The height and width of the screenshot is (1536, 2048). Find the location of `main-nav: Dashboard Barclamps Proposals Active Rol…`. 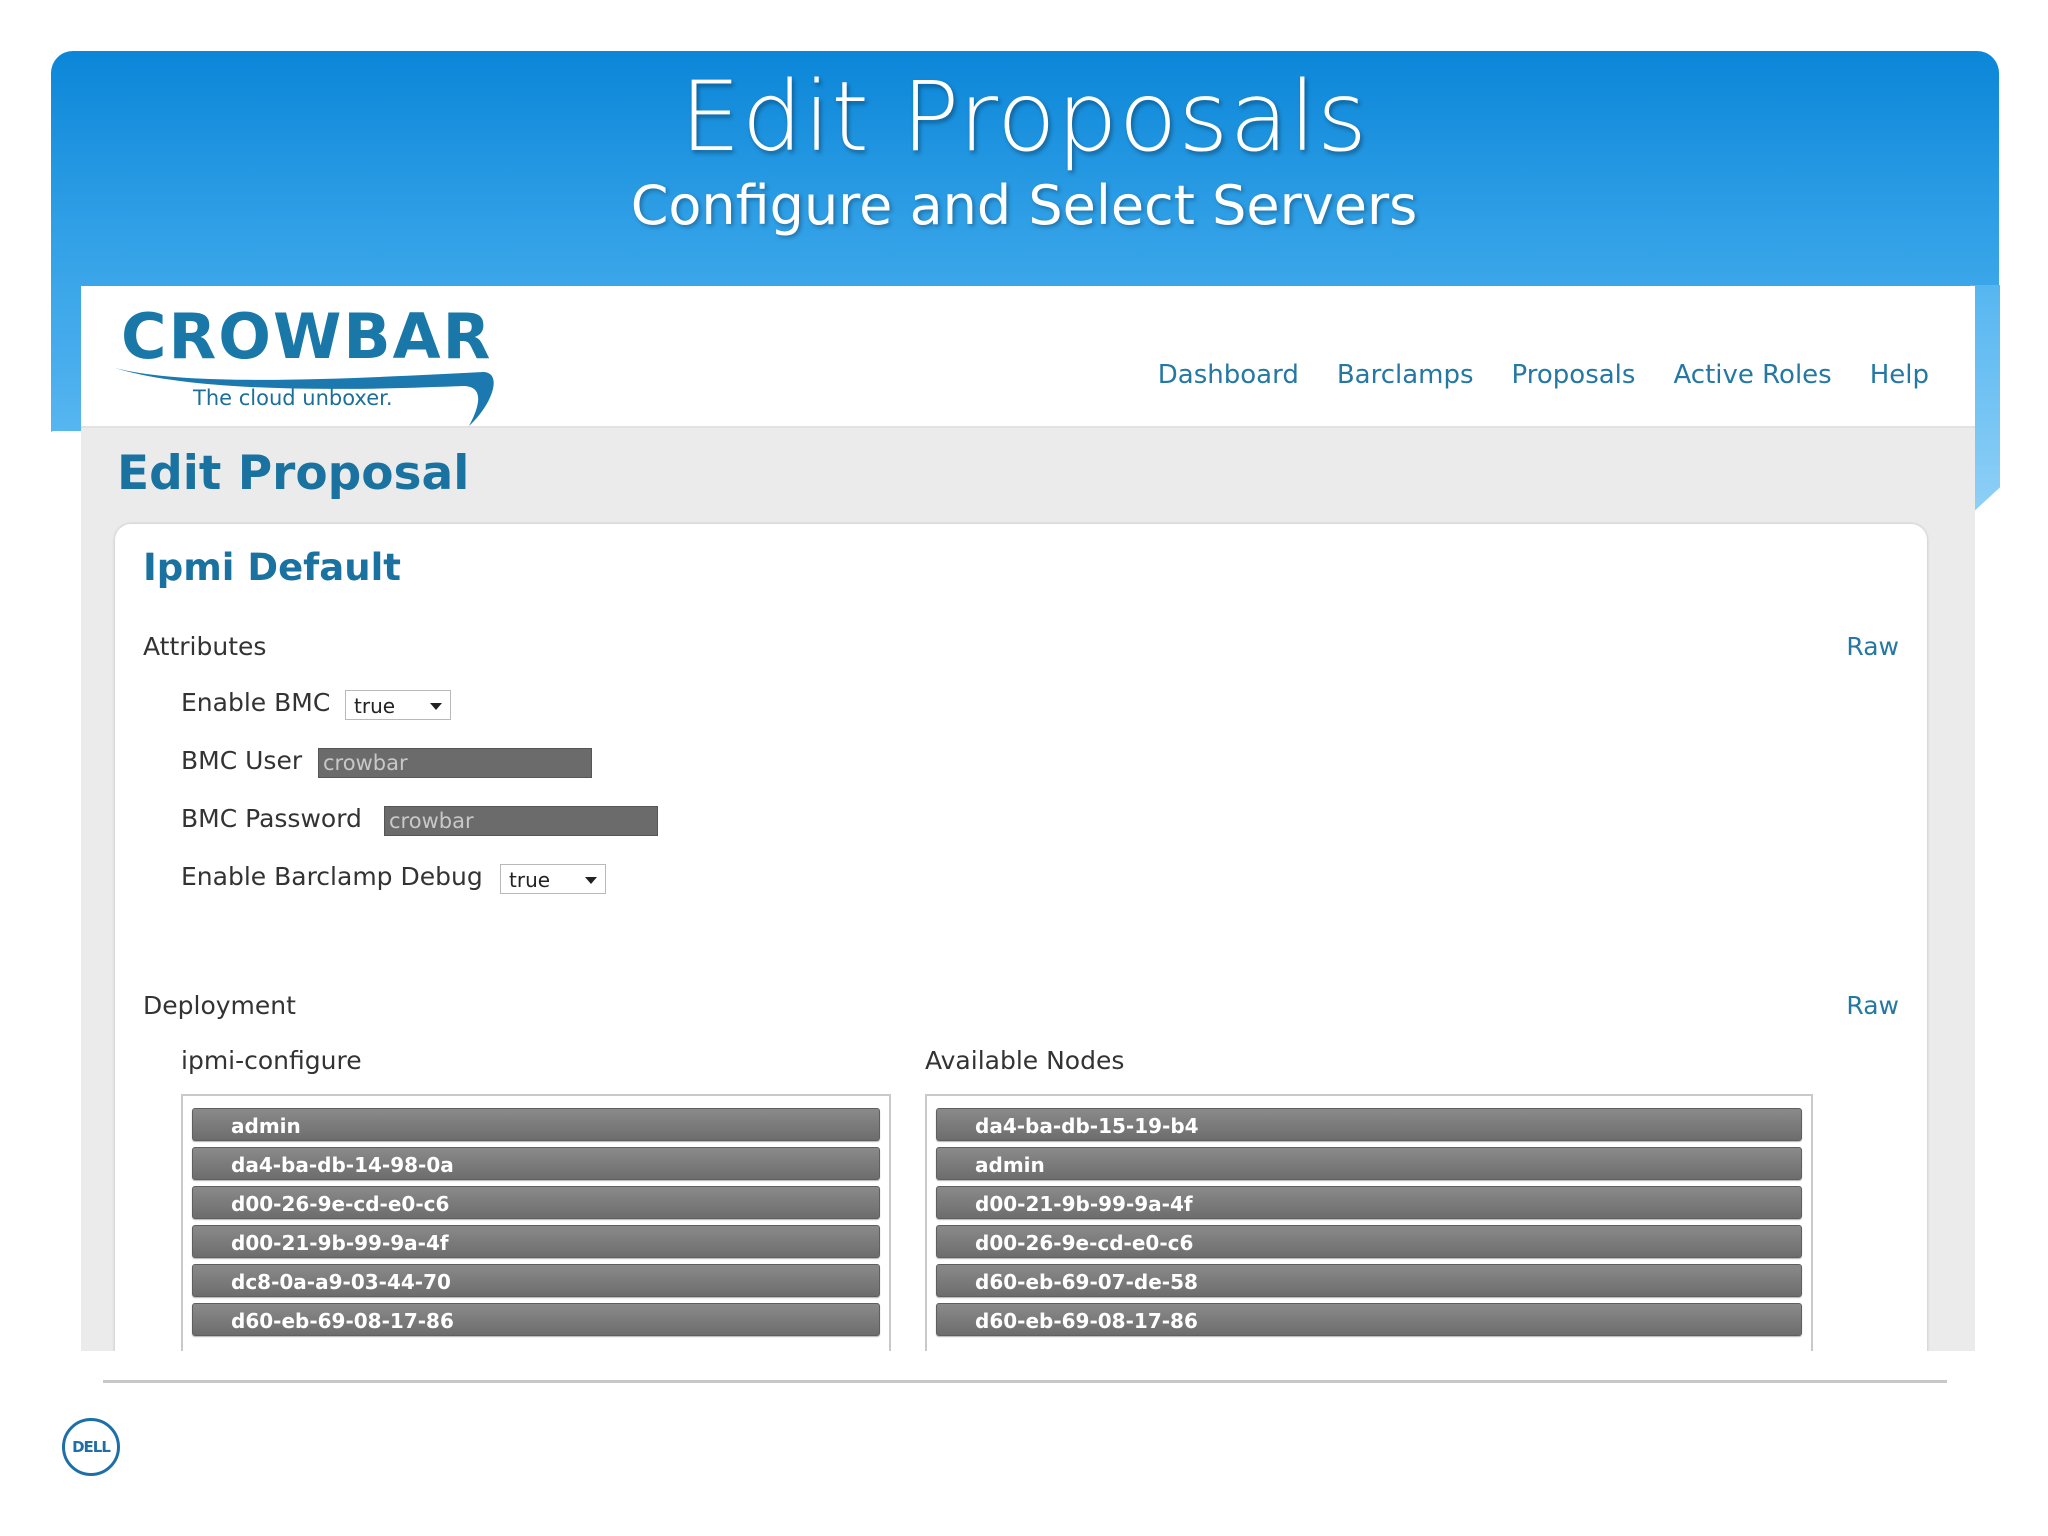

main-nav: Dashboard Barclamps Proposals Active Rol… is located at coordinates (1543, 375).